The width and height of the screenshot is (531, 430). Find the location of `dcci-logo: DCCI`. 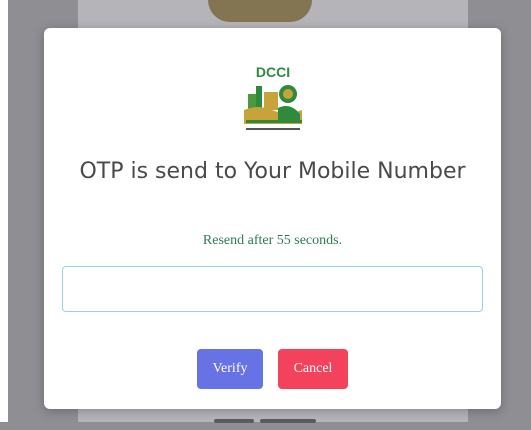

dcci-logo: DCCI is located at coordinates (273, 97).